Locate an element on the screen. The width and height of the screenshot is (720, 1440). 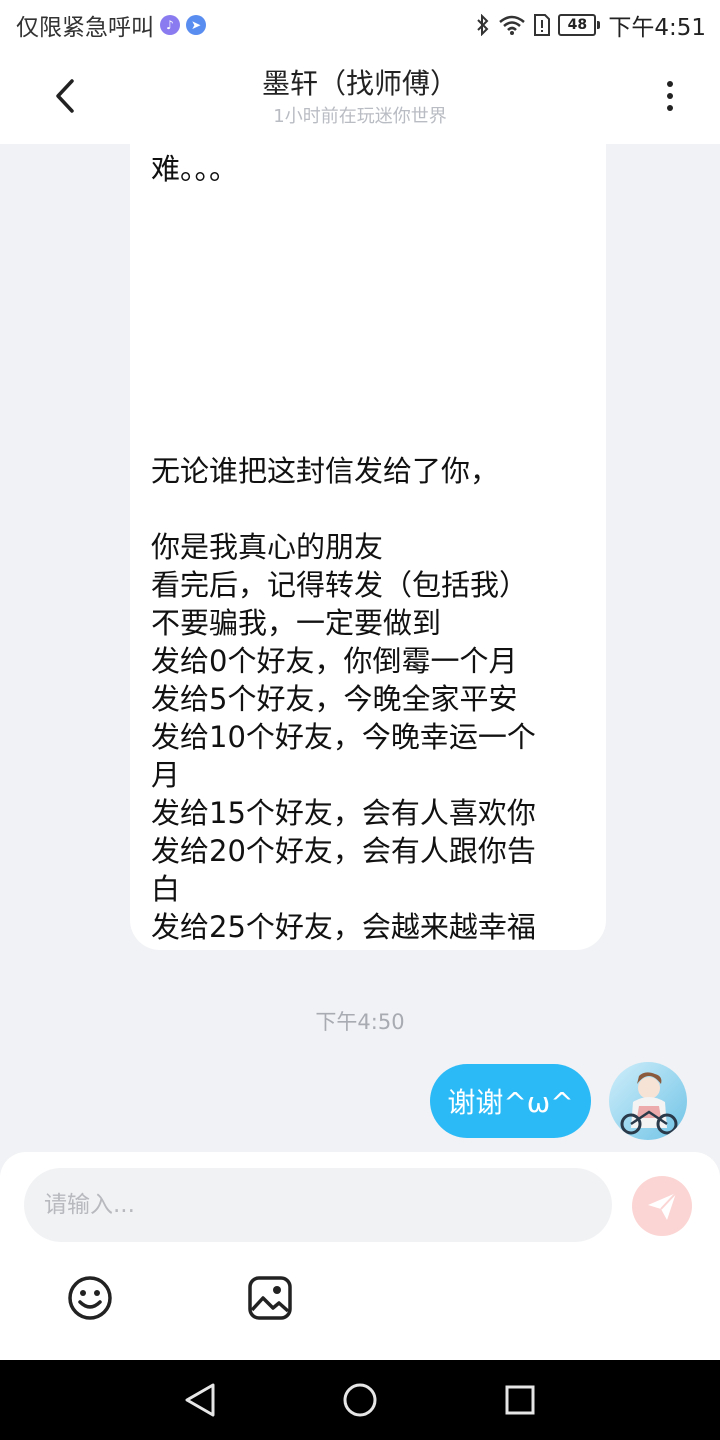
emoji-button is located at coordinates (90, 1298).